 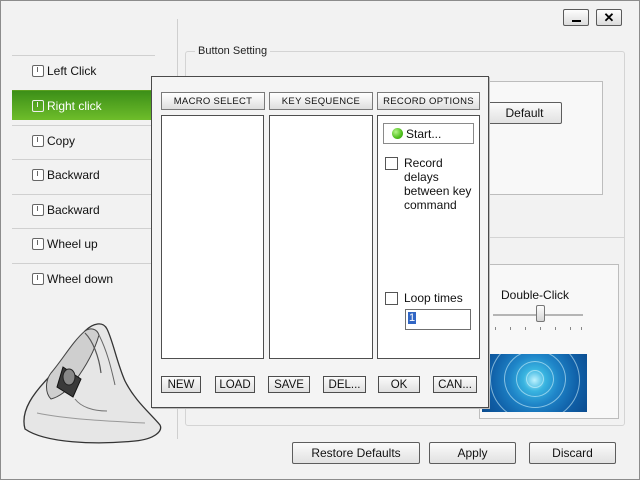 I want to click on button-setting-legend: Button Setting, so click(x=233, y=51).